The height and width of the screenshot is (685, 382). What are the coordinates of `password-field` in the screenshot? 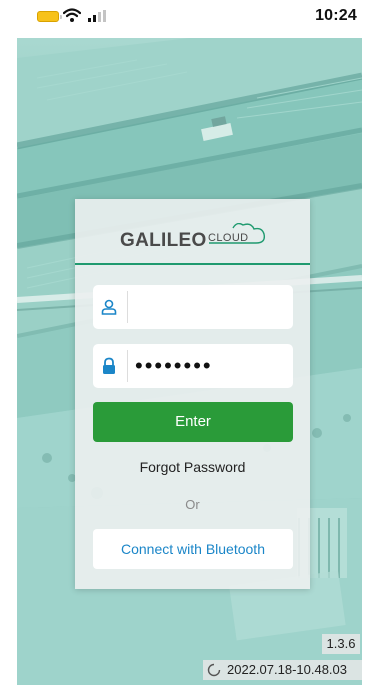 It's located at (193, 366).